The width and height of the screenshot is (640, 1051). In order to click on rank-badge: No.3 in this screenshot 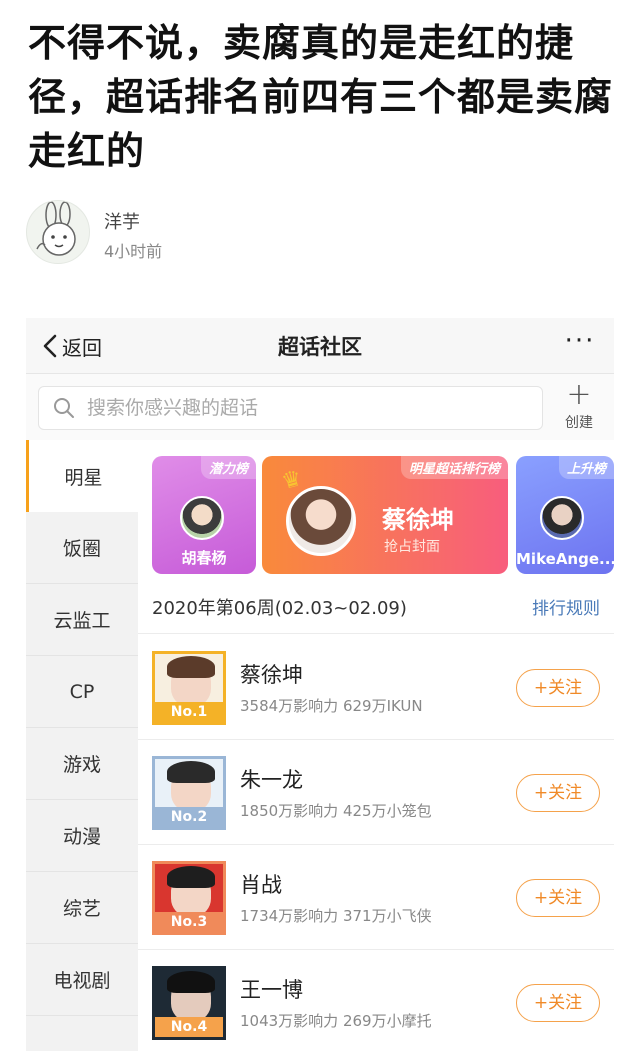, I will do `click(189, 922)`.